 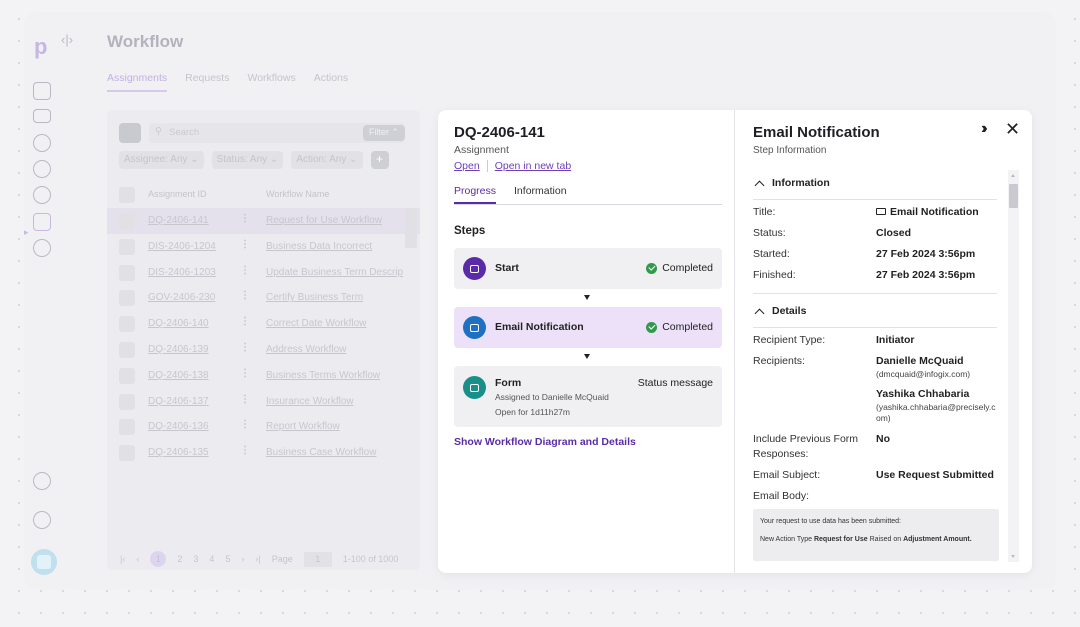 I want to click on table-row: GOV-2406-230 ⋮ Certify Business Term, so click(x=263, y=298).